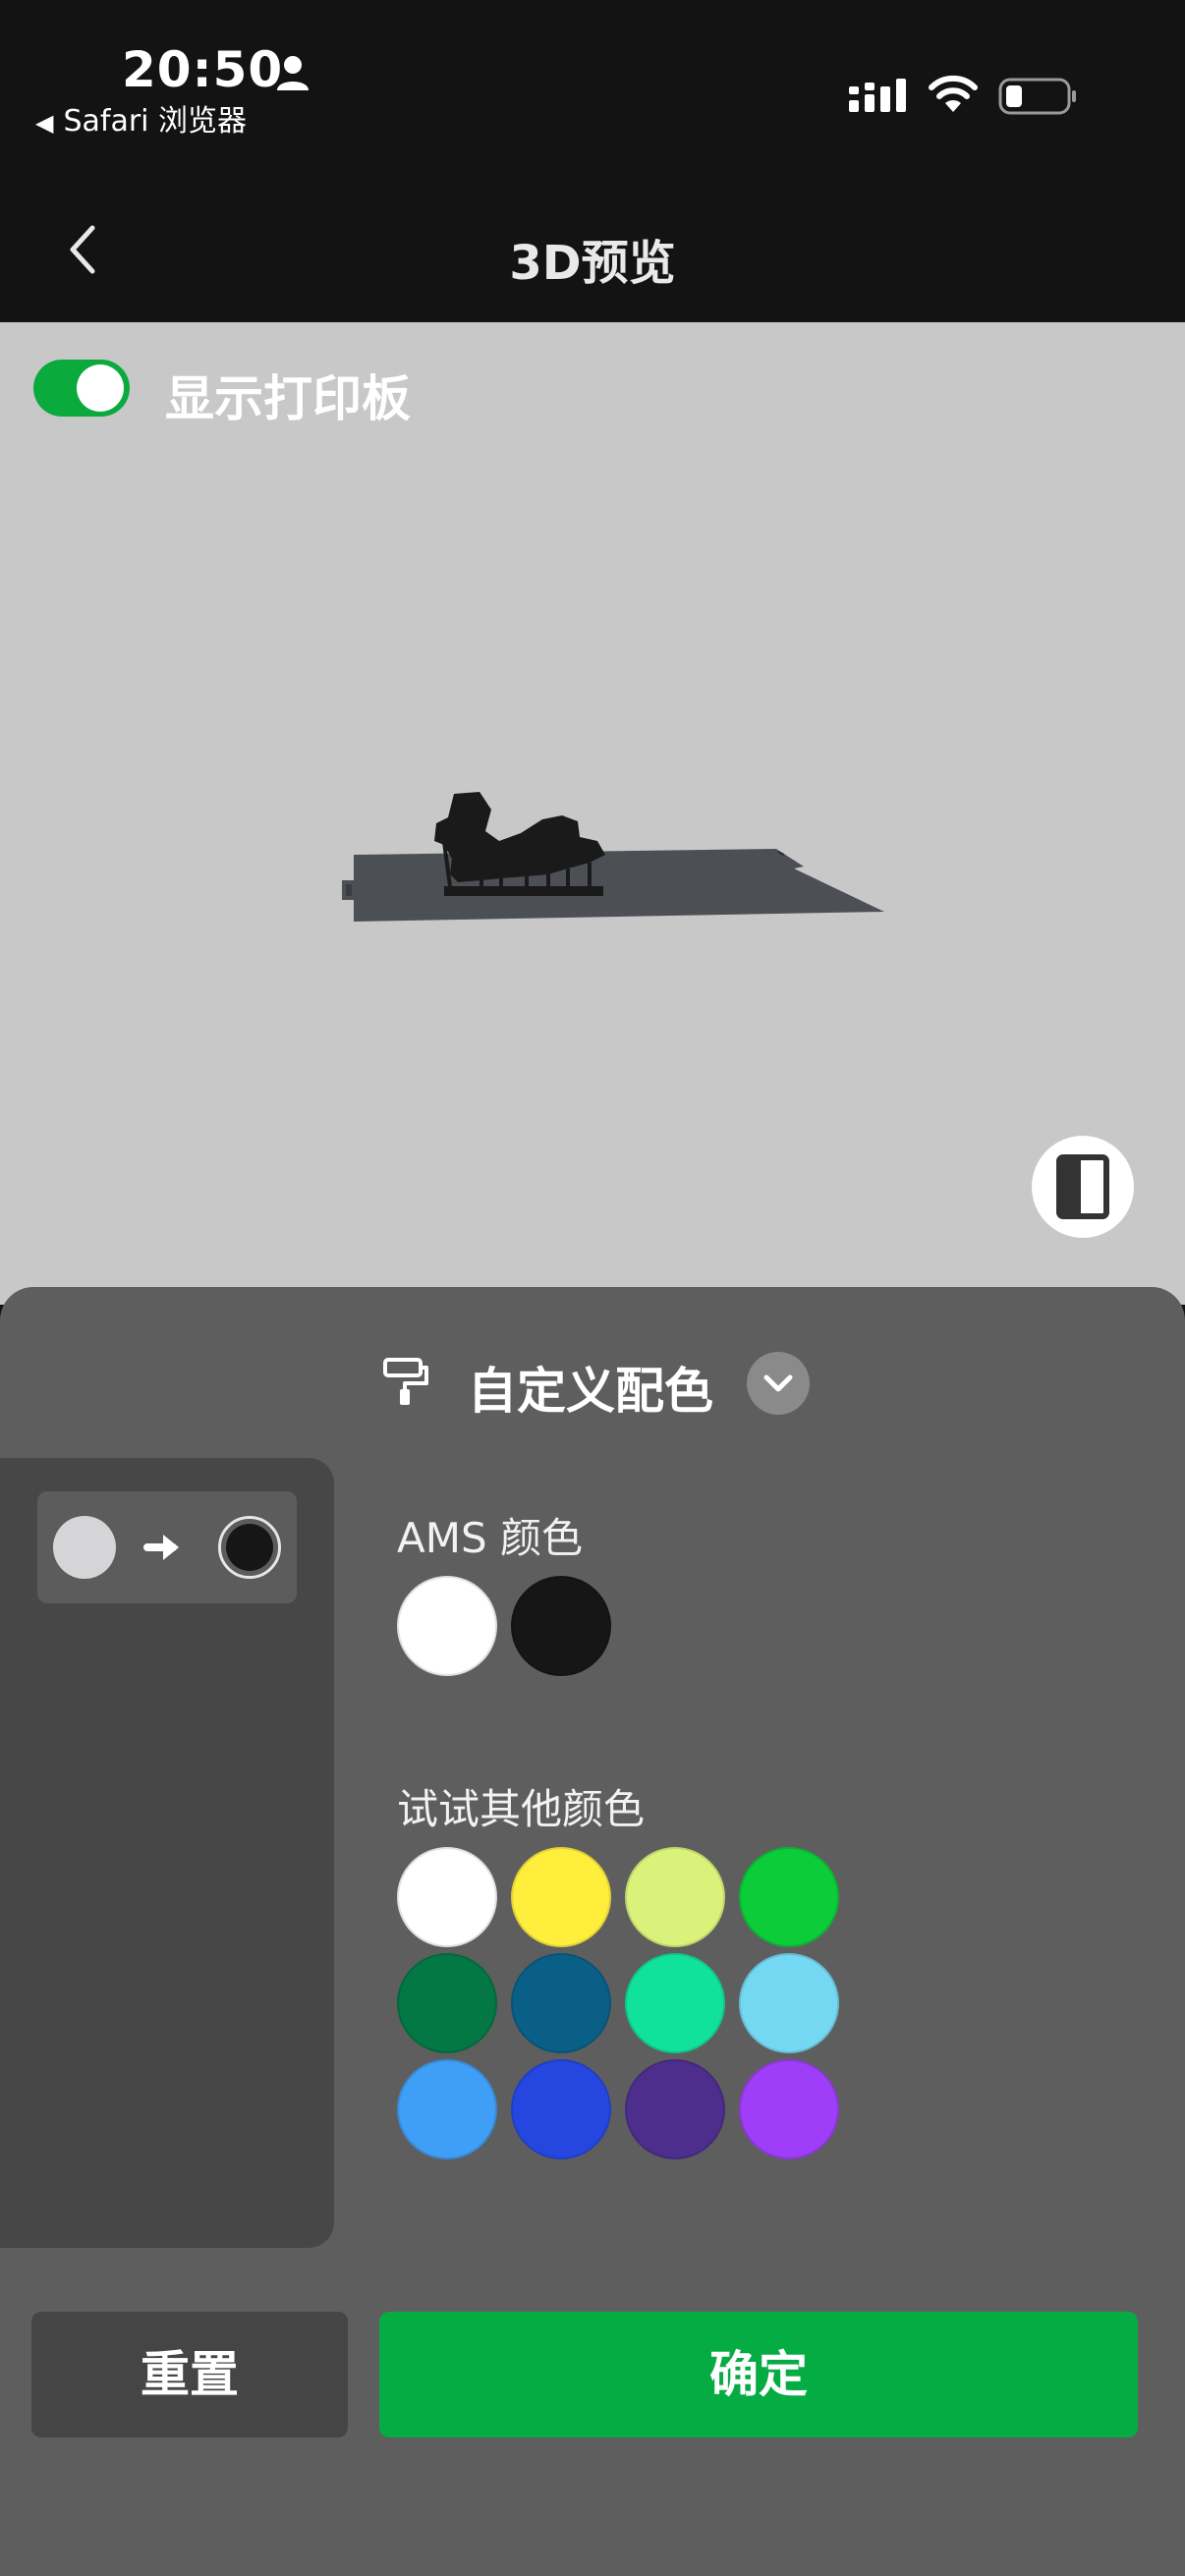  Describe the element at coordinates (293, 73) in the screenshot. I see `person-icon` at that location.